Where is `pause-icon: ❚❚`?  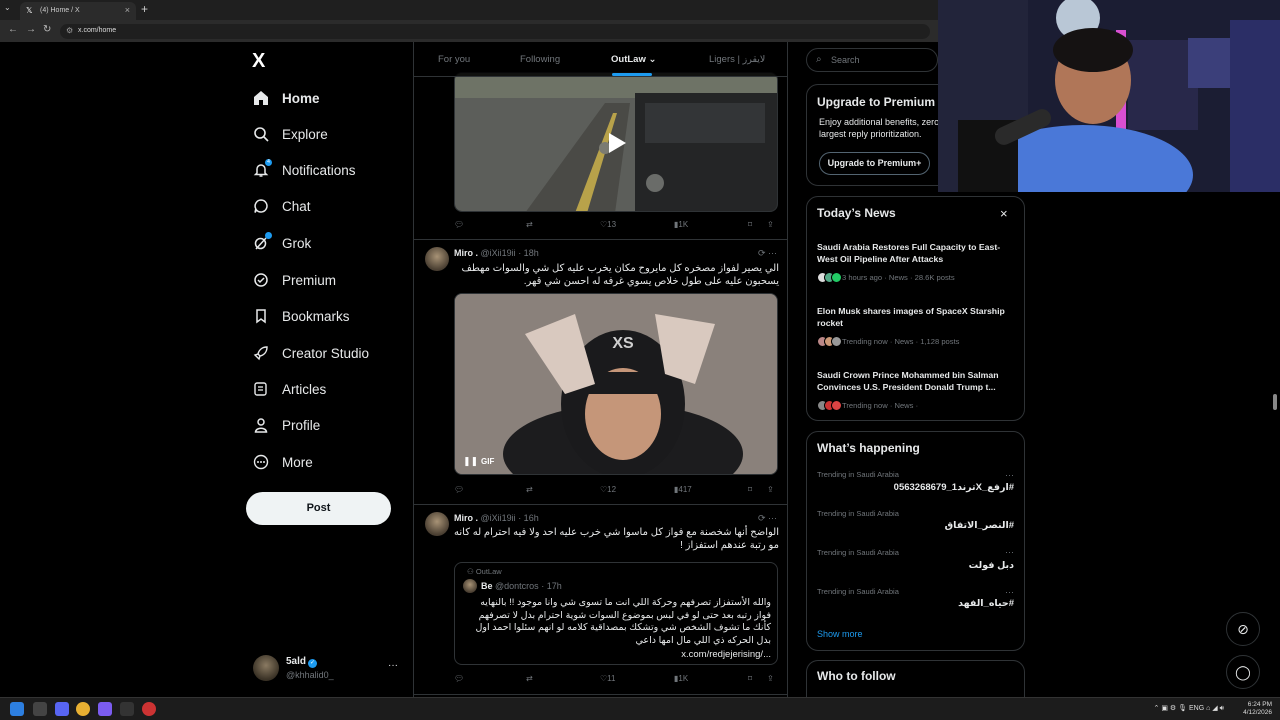
pause-icon: ❚❚ is located at coordinates (470, 461).